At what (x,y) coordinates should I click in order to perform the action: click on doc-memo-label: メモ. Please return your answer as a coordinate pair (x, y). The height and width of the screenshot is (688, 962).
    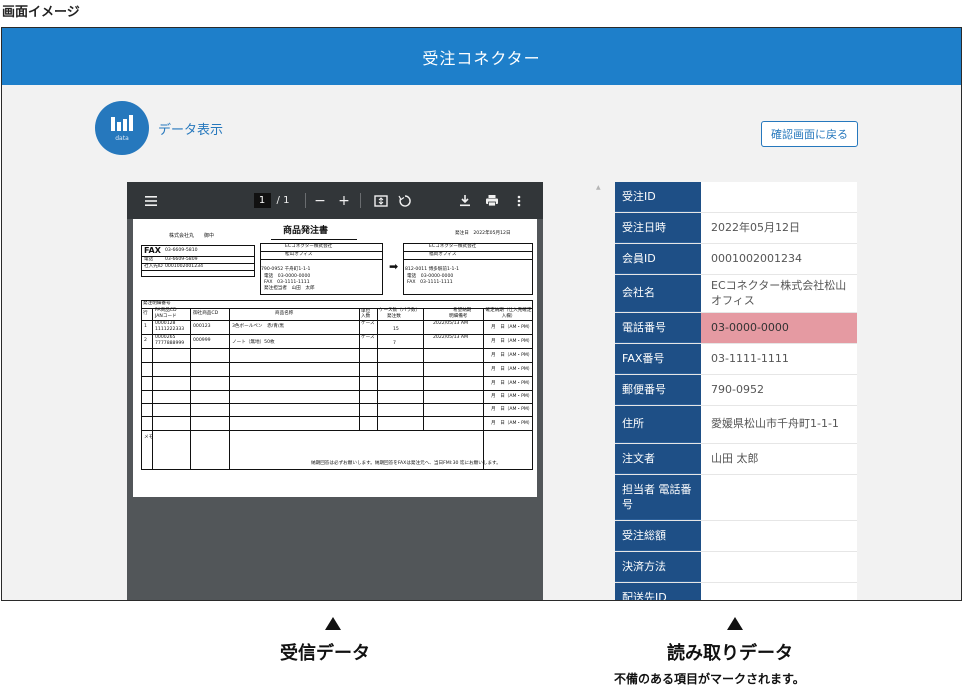
    Looking at the image, I should click on (149, 437).